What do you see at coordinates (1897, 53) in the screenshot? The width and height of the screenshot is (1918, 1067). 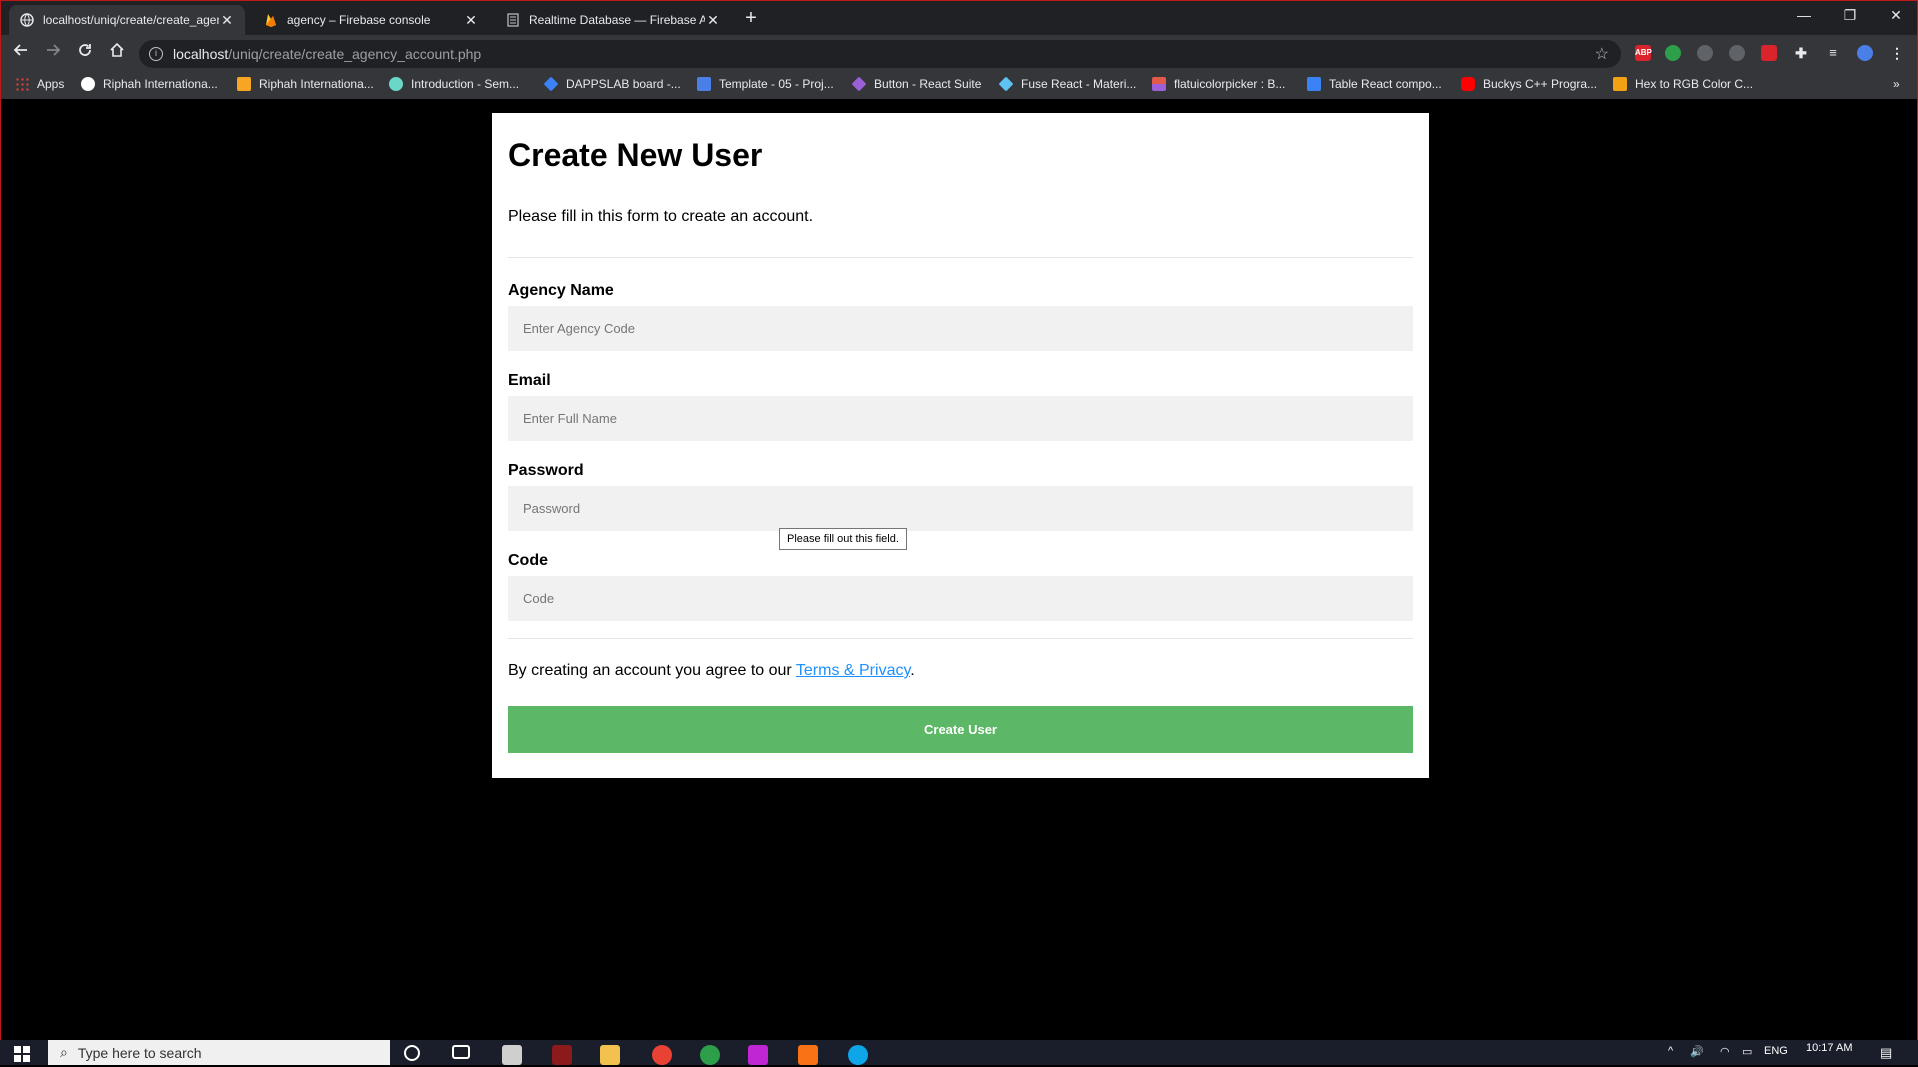 I see `menu-kebab-icon: ⋮` at bounding box center [1897, 53].